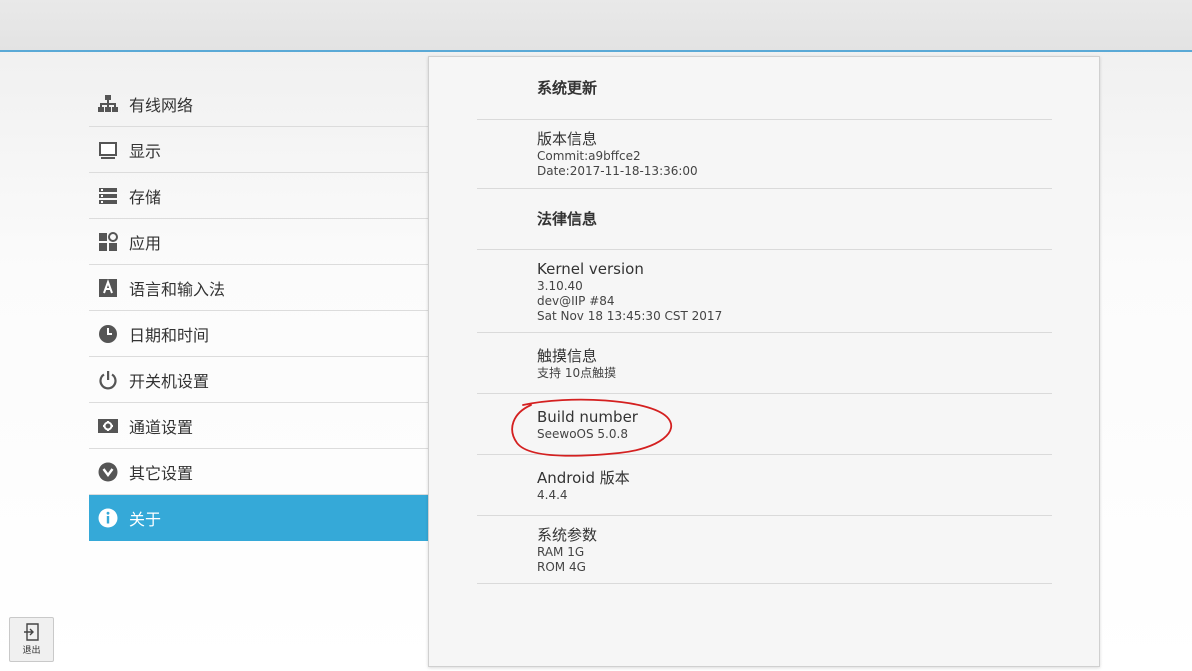 This screenshot has height=671, width=1192. What do you see at coordinates (258, 472) in the screenshot?
I see `sidebar-item-other: 其它设置` at bounding box center [258, 472].